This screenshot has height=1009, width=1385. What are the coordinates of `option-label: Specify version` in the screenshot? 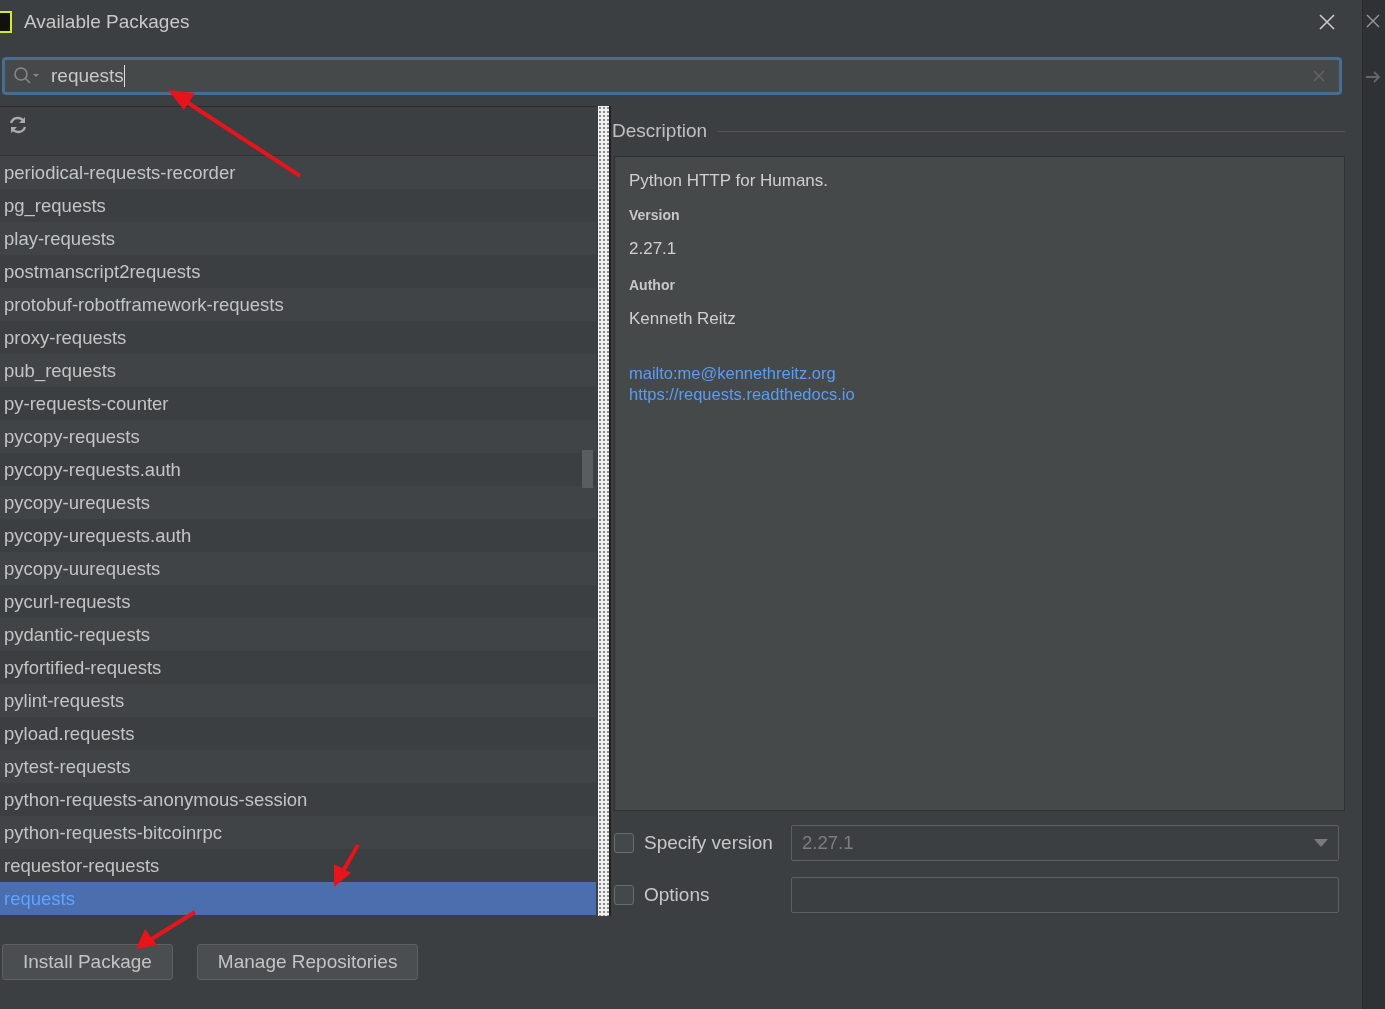 It's located at (709, 843).